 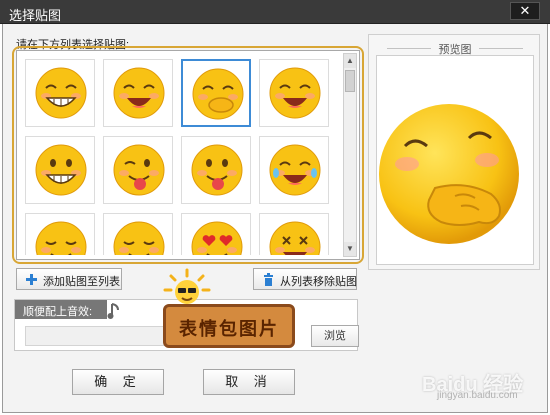 I want to click on laughing-squint-emoji-icon, so click(x=139, y=93).